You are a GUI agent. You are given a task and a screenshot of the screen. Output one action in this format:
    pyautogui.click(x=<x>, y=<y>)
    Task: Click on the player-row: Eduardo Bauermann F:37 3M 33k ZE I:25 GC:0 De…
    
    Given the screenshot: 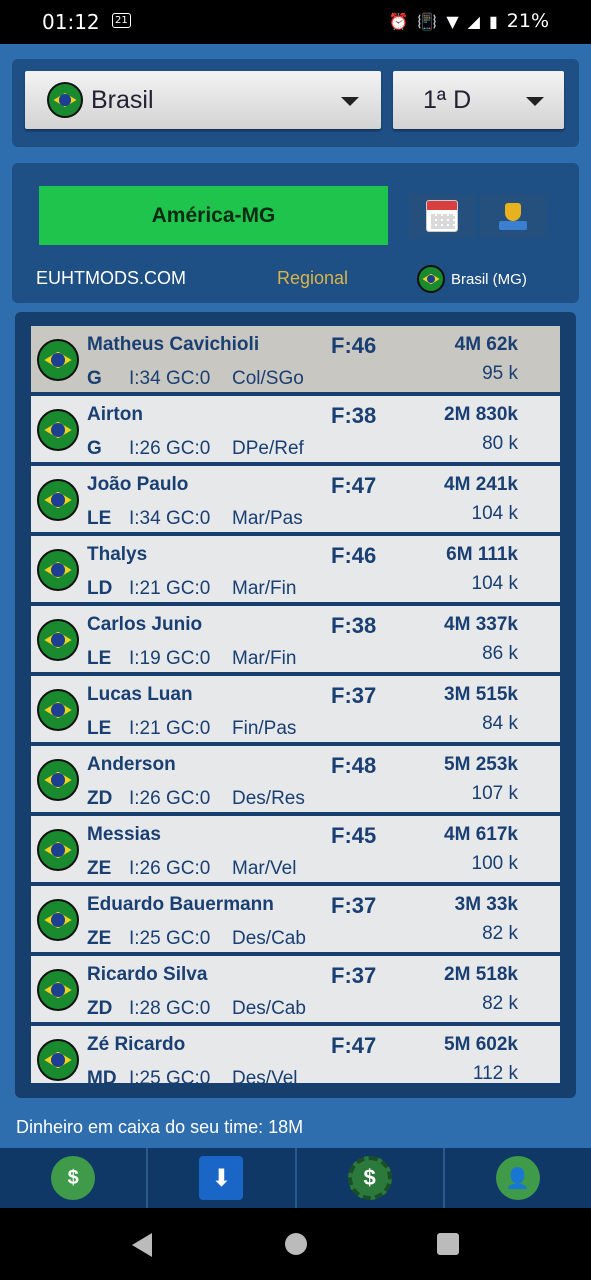 What is the action you would take?
    pyautogui.click(x=295, y=919)
    